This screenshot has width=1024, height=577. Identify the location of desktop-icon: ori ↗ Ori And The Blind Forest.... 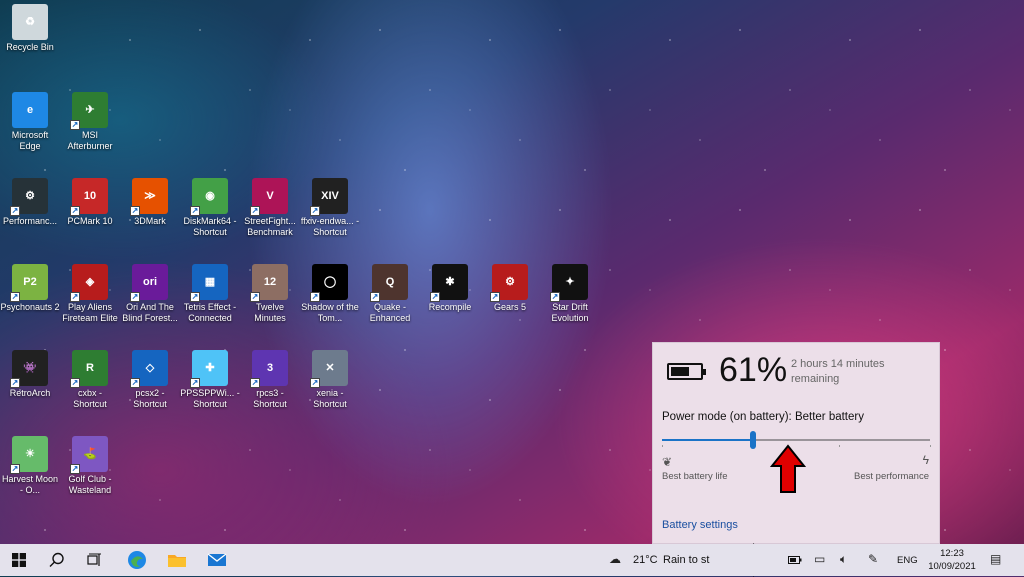
(150, 294).